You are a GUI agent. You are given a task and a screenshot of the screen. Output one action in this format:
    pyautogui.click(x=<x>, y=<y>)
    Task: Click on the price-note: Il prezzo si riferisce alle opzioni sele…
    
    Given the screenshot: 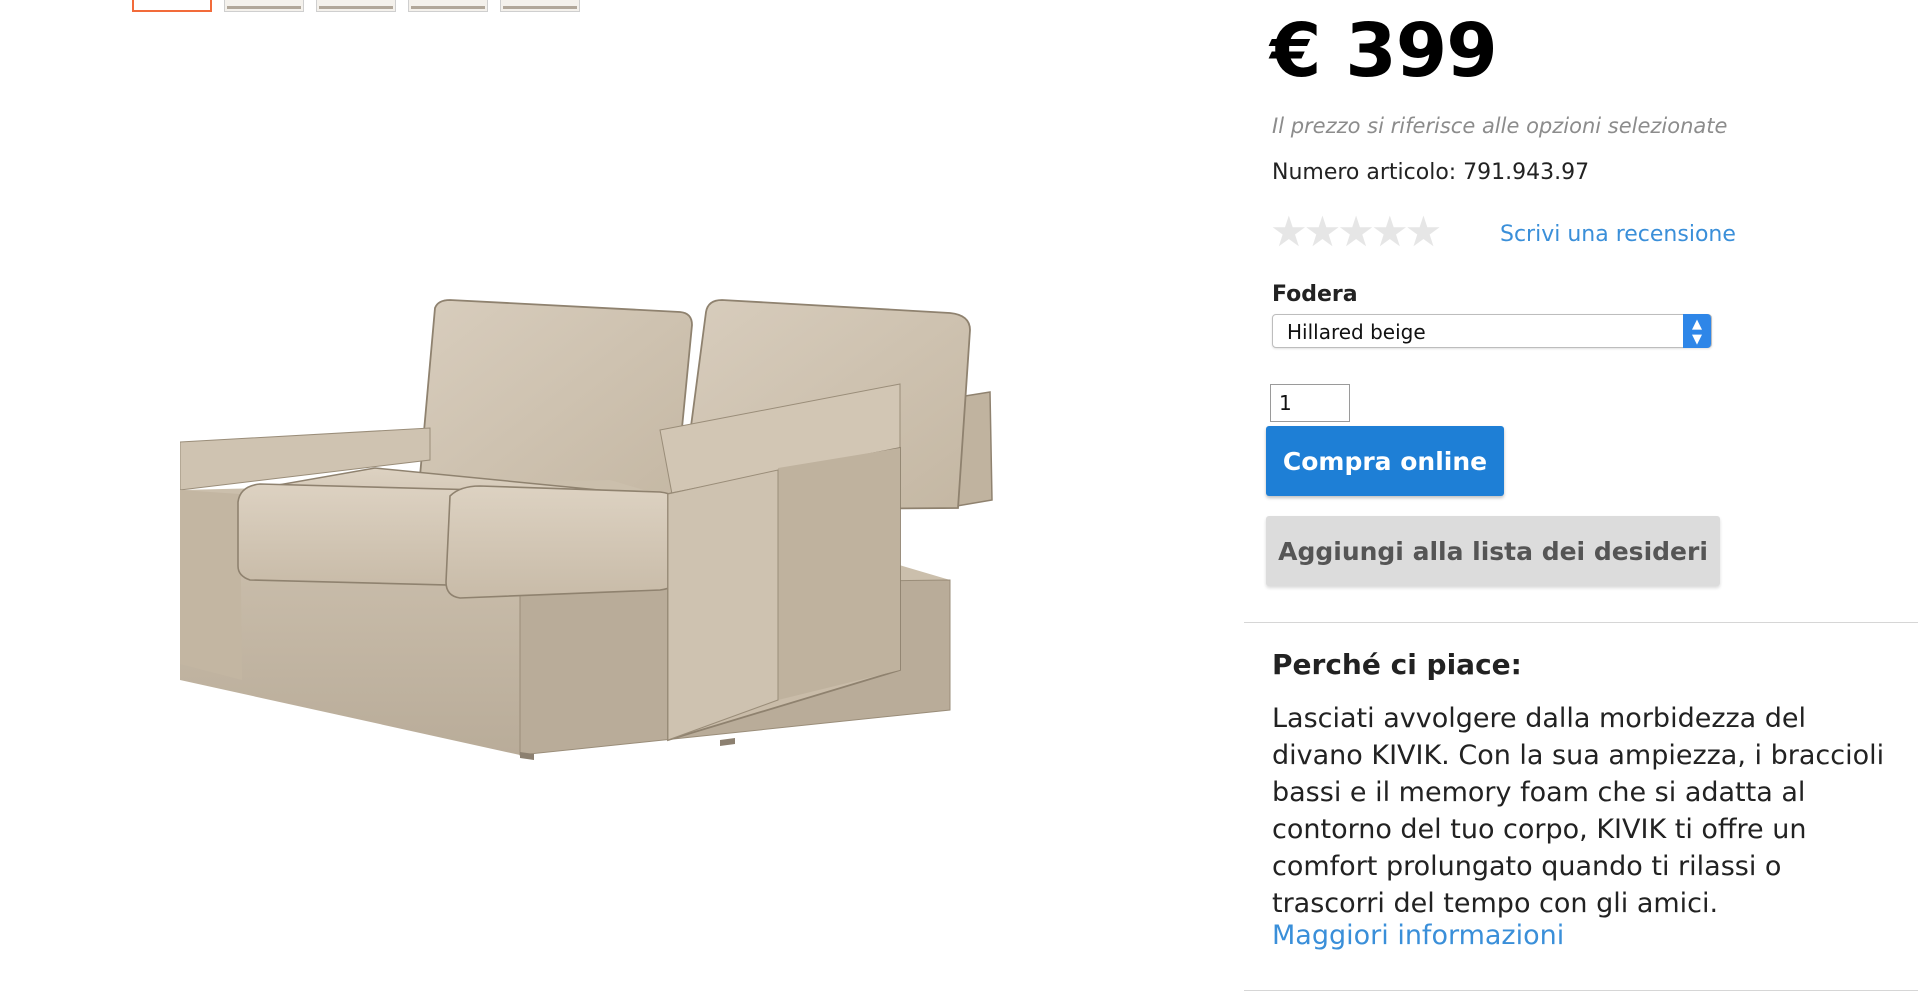 What is the action you would take?
    pyautogui.click(x=1500, y=126)
    